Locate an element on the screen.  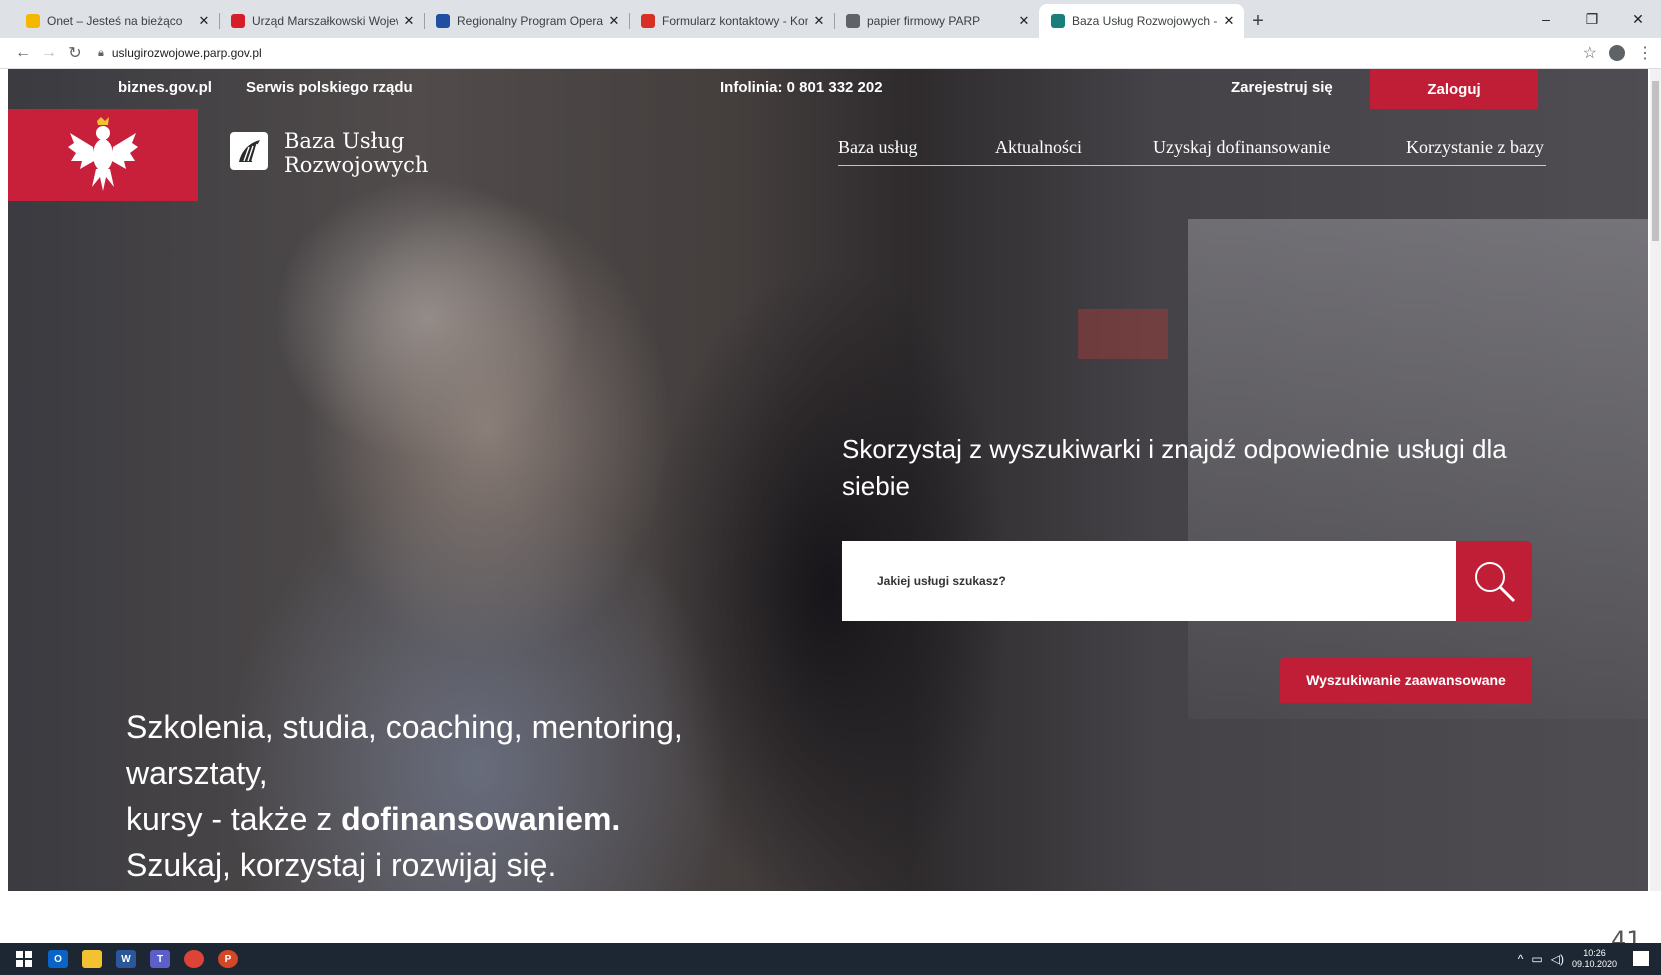
search-box is located at coordinates (1149, 581).